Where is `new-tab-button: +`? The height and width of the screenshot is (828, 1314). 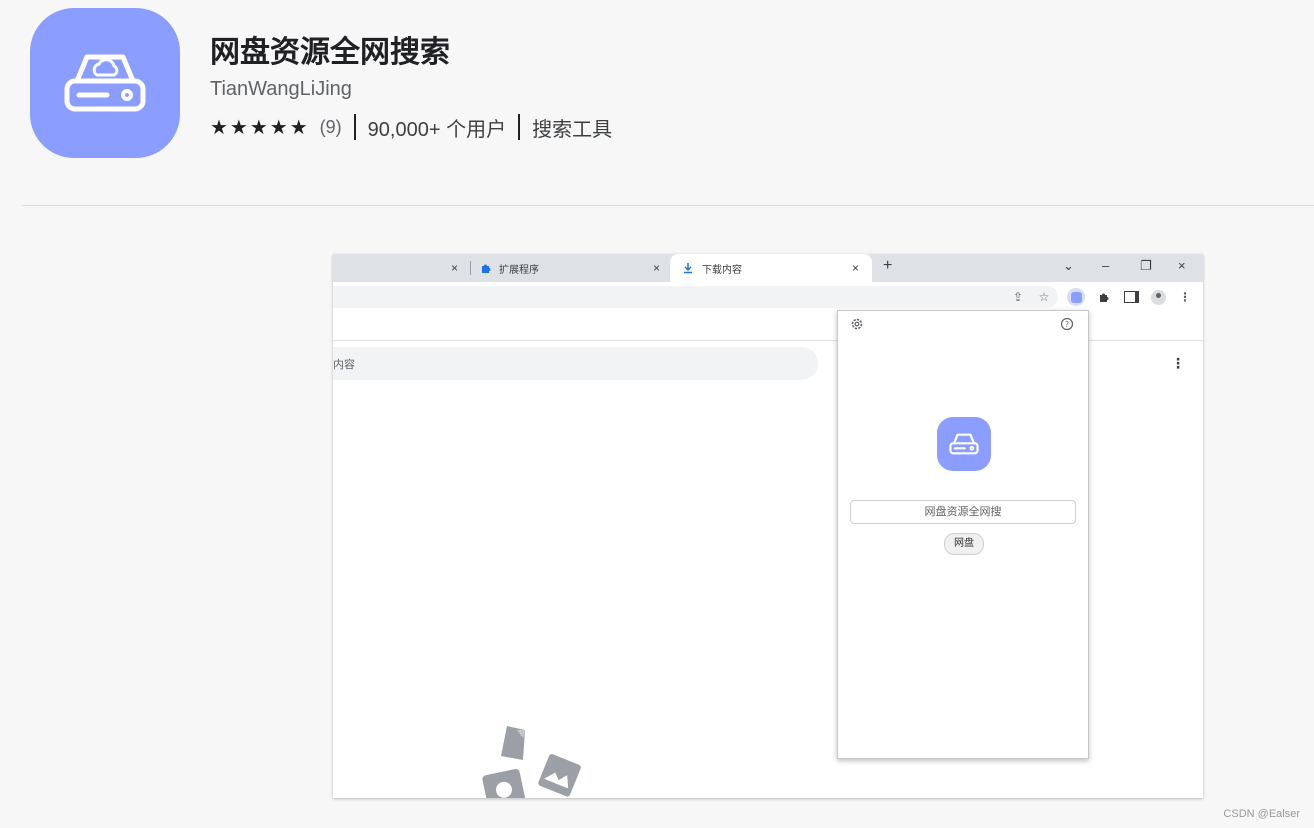 new-tab-button: + is located at coordinates (887, 266).